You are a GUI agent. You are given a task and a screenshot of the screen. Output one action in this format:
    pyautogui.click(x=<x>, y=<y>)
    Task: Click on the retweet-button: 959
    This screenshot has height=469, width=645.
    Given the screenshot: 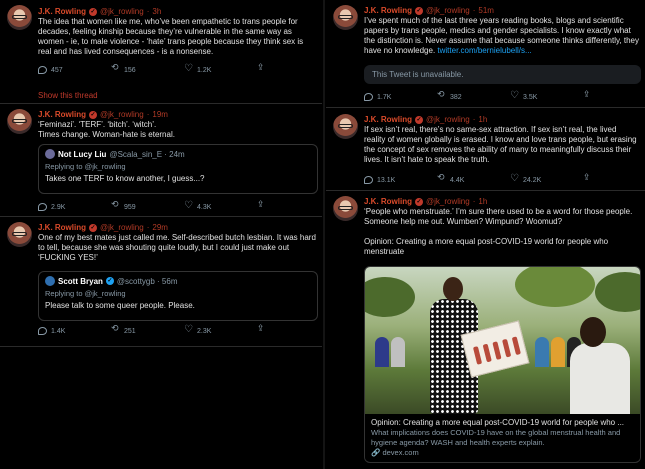 What is the action you would take?
    pyautogui.click(x=147, y=205)
    